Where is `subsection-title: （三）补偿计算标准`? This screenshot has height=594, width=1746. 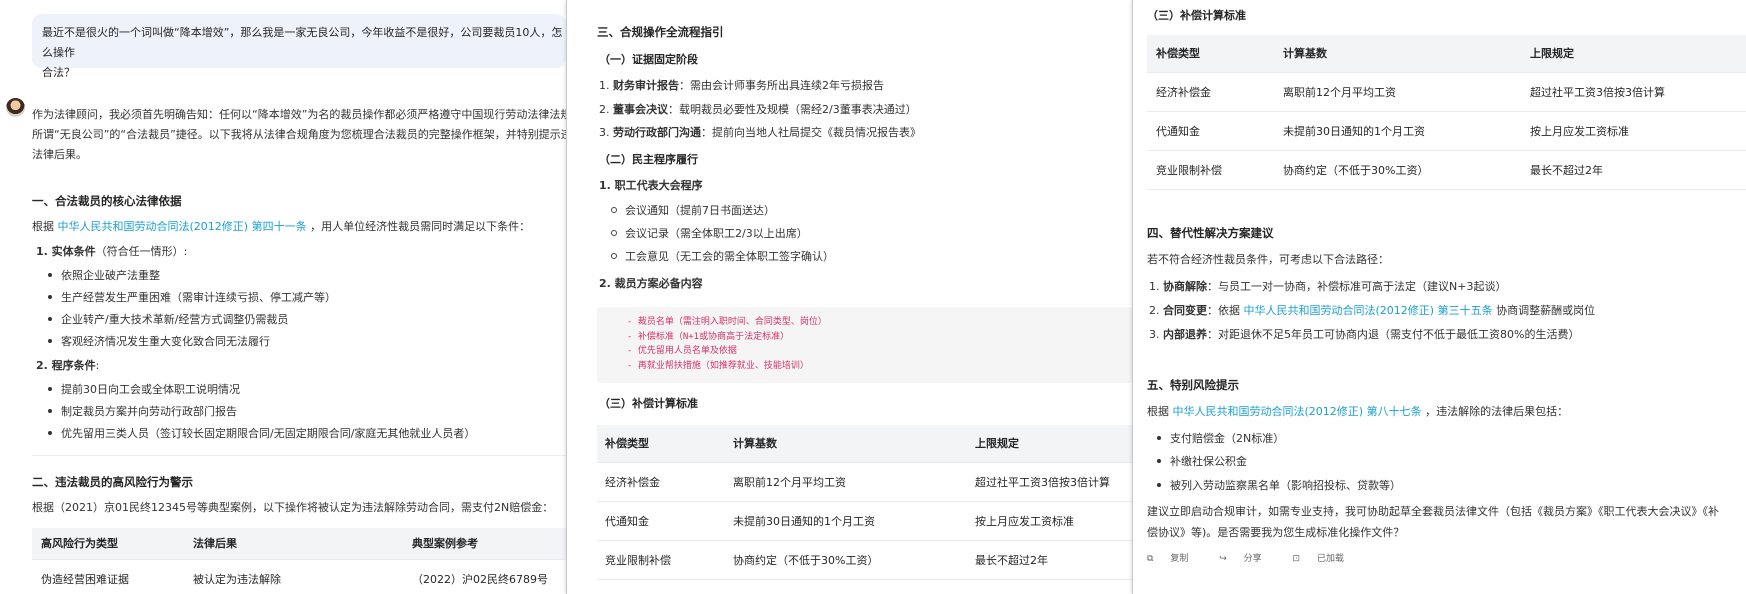 subsection-title: （三）补偿计算标准 is located at coordinates (648, 403).